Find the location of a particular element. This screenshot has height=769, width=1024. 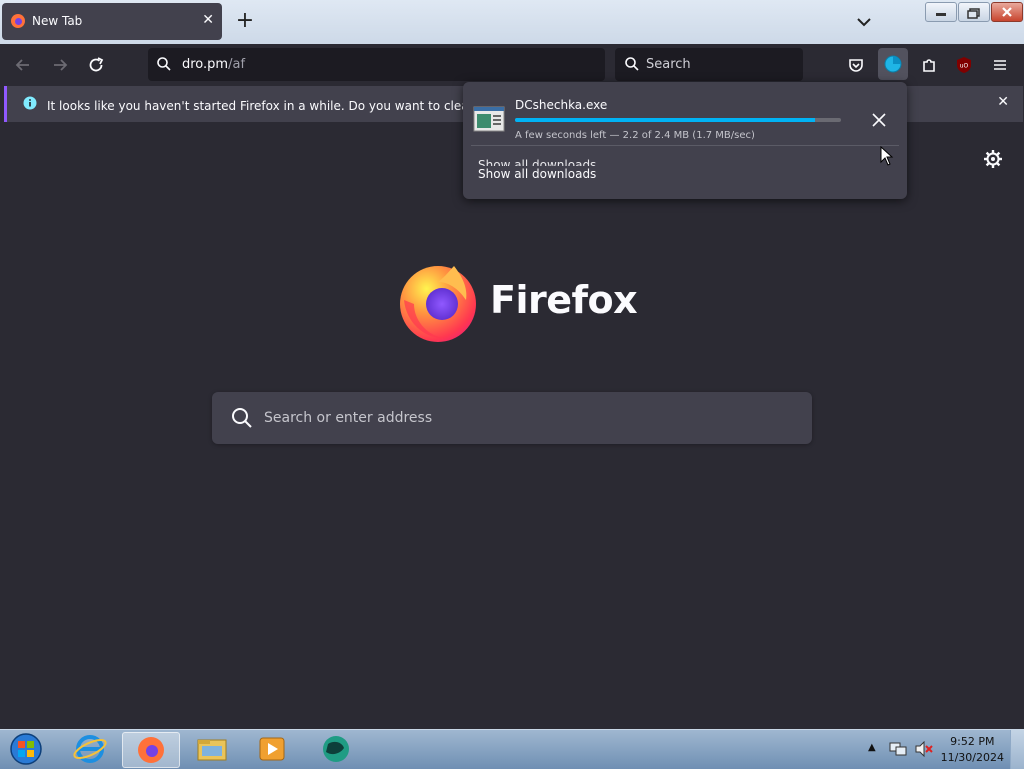

volume-muted-icon is located at coordinates (924, 749).